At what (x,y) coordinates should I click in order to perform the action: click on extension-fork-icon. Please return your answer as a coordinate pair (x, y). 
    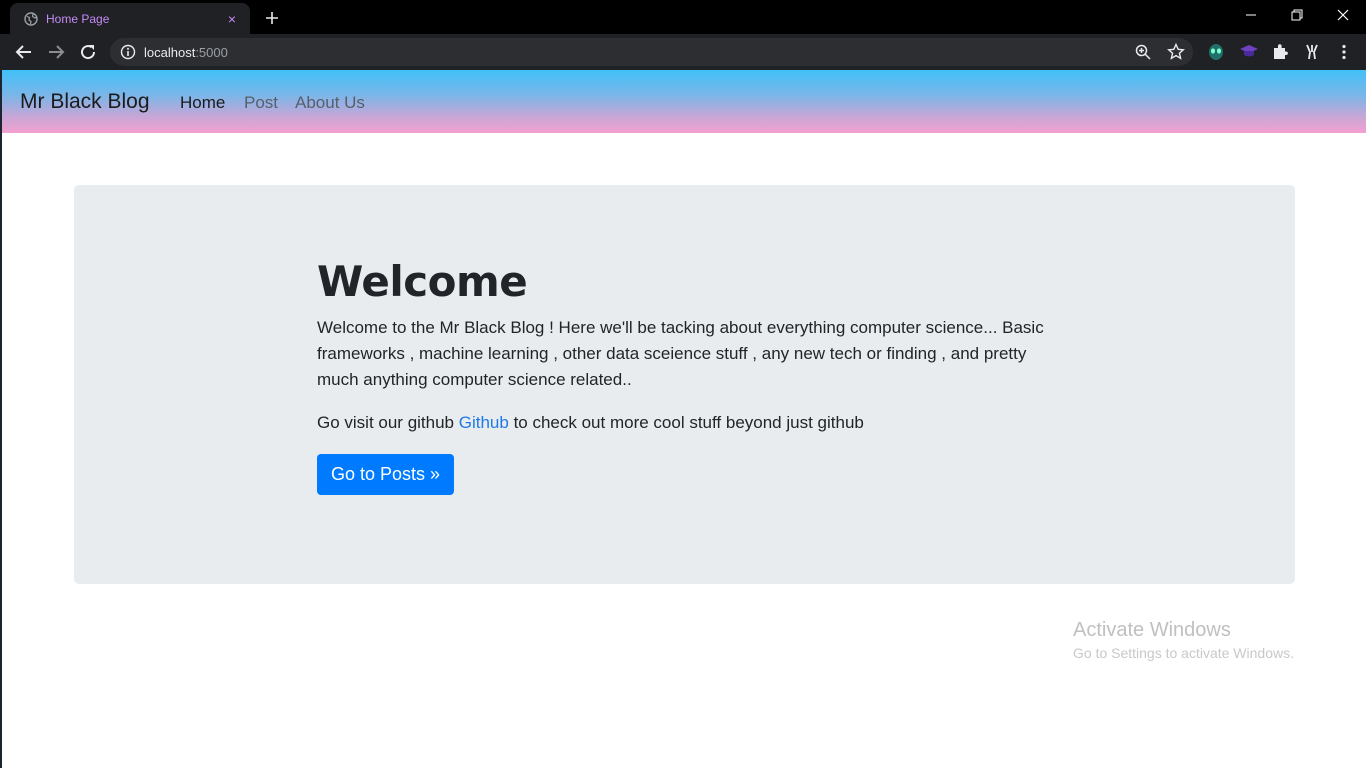
    Looking at the image, I should click on (1312, 52).